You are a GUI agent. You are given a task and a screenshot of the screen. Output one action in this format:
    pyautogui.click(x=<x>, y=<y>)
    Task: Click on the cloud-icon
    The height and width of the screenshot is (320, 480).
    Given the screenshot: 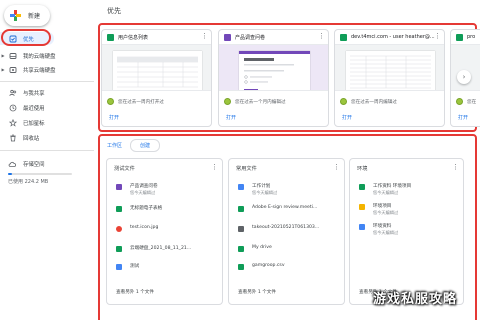 What is the action you would take?
    pyautogui.click(x=12, y=163)
    